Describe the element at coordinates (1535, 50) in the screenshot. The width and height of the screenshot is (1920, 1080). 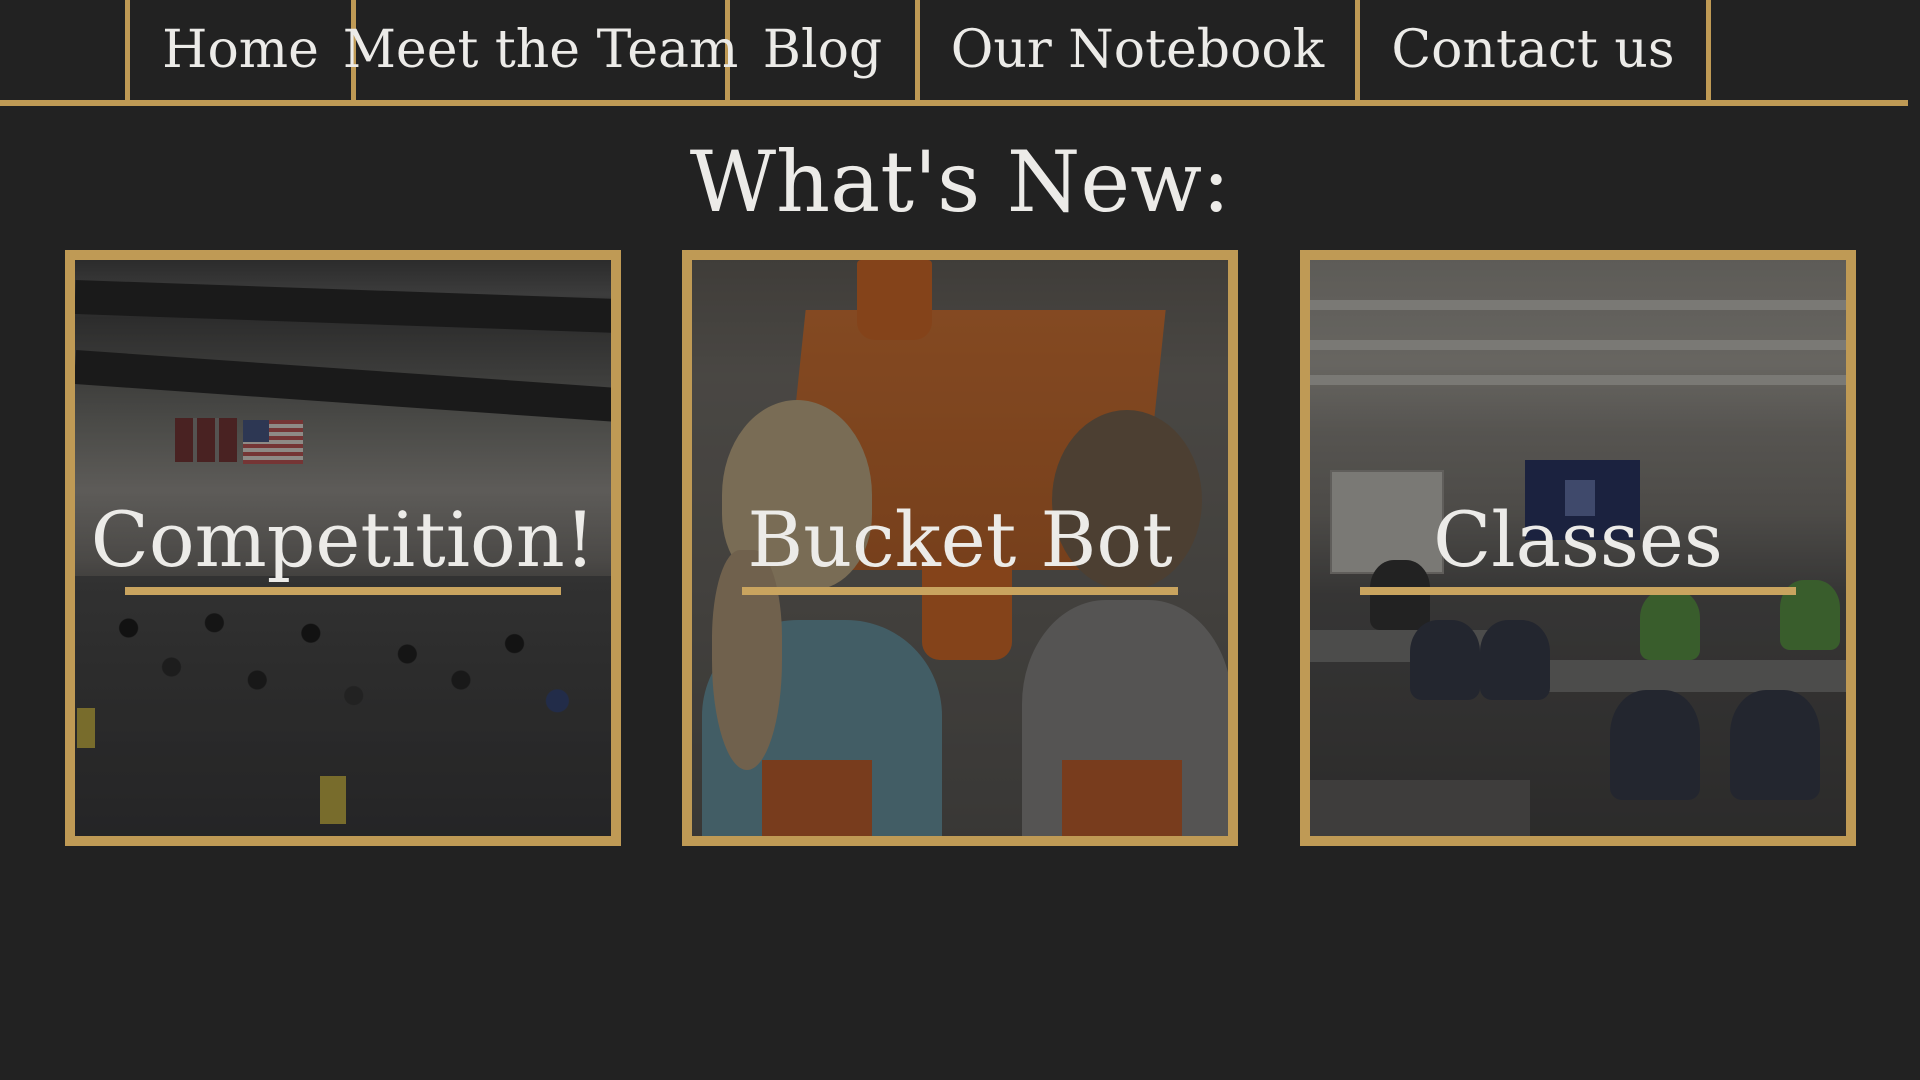
I see `nav-link-contact-us: Contact us` at that location.